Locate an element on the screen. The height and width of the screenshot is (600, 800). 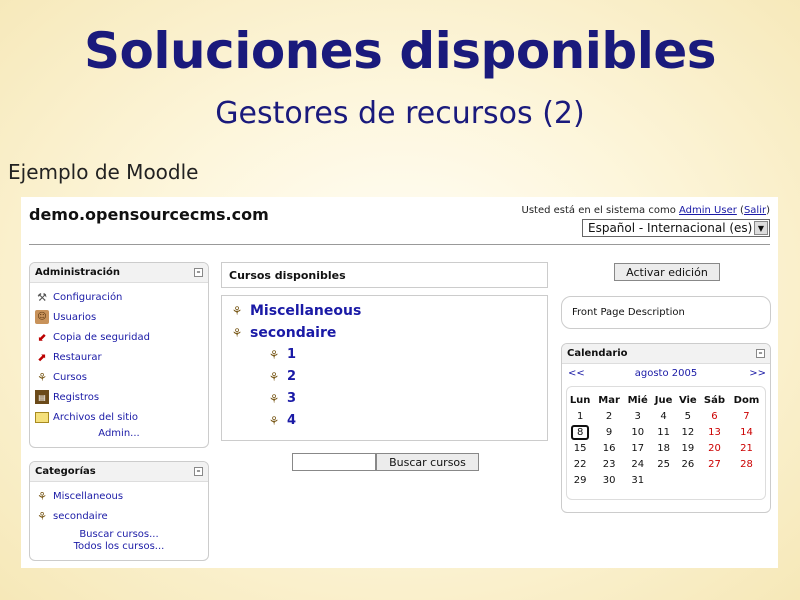
front-page-description: Front Page Description is located at coordinates (628, 312).